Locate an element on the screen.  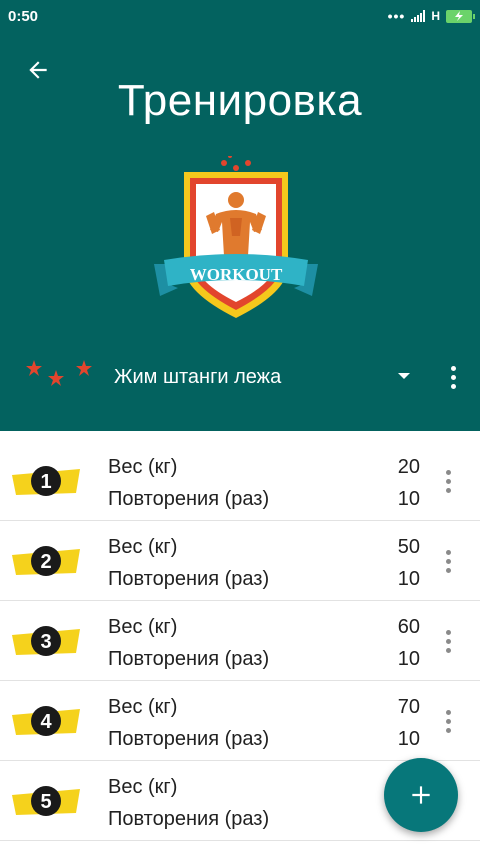
signal-icon is located at coordinates (418, 16).